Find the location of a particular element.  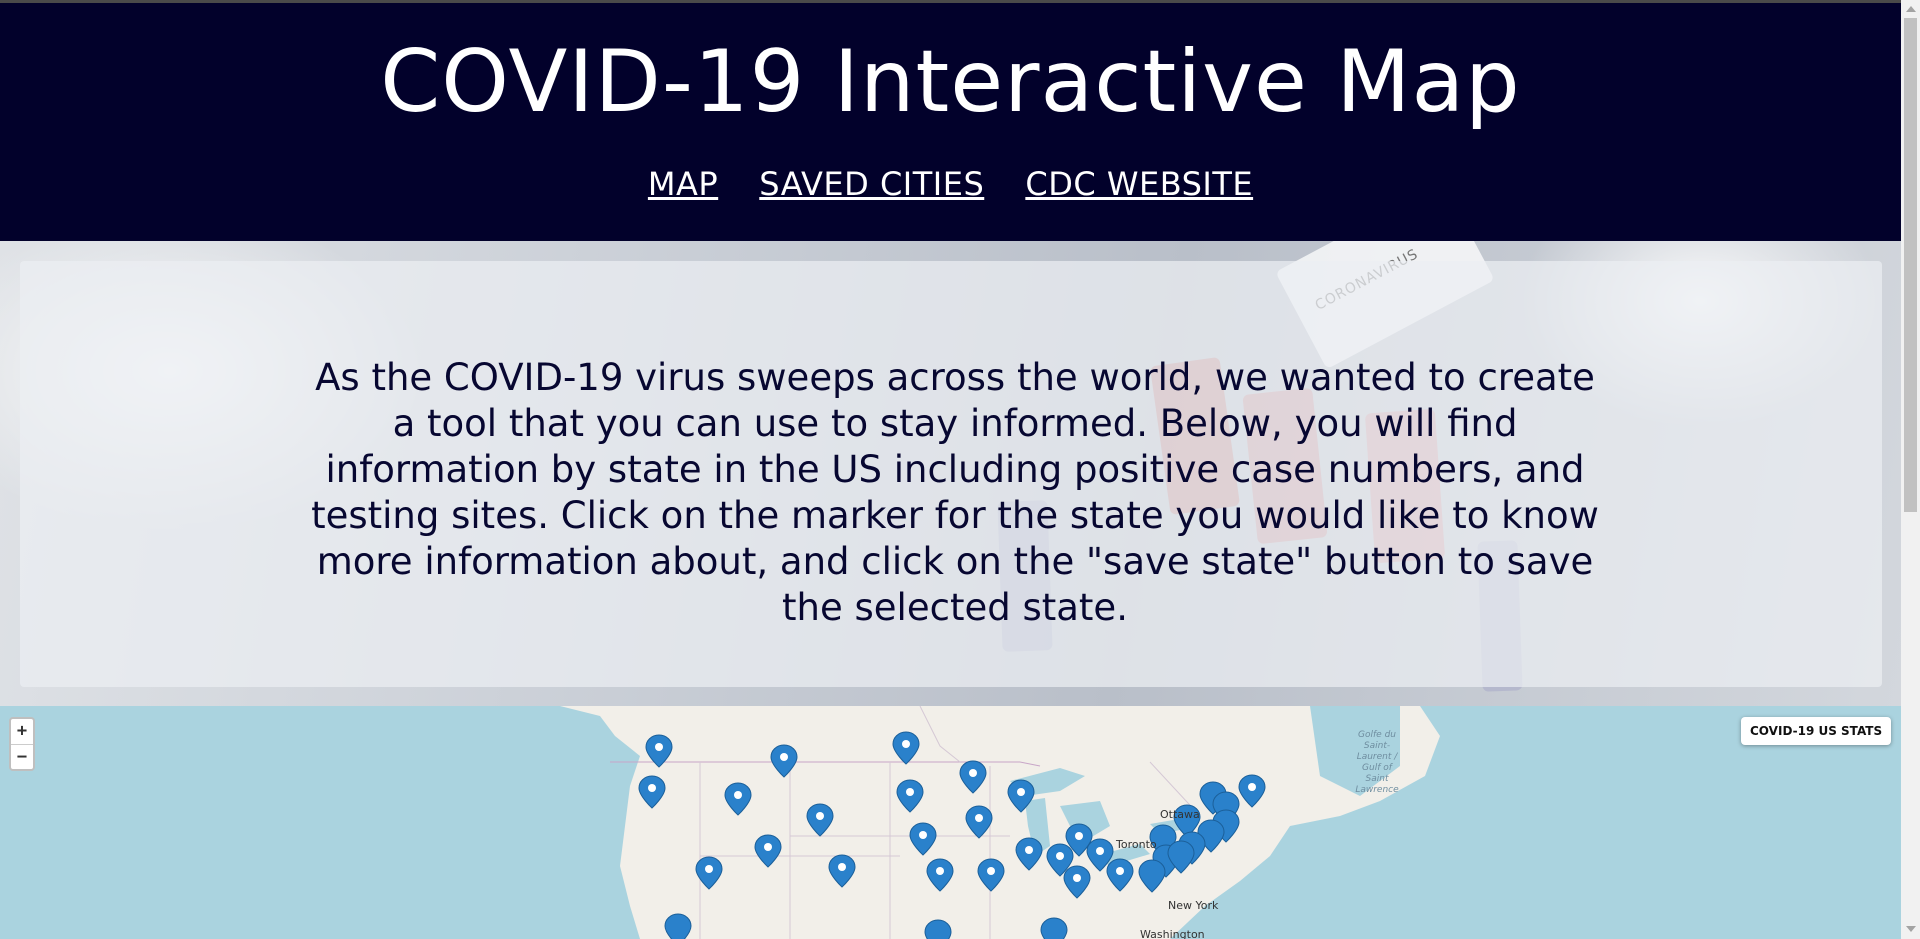

city-label-washington: Washington is located at coordinates (1172, 933).